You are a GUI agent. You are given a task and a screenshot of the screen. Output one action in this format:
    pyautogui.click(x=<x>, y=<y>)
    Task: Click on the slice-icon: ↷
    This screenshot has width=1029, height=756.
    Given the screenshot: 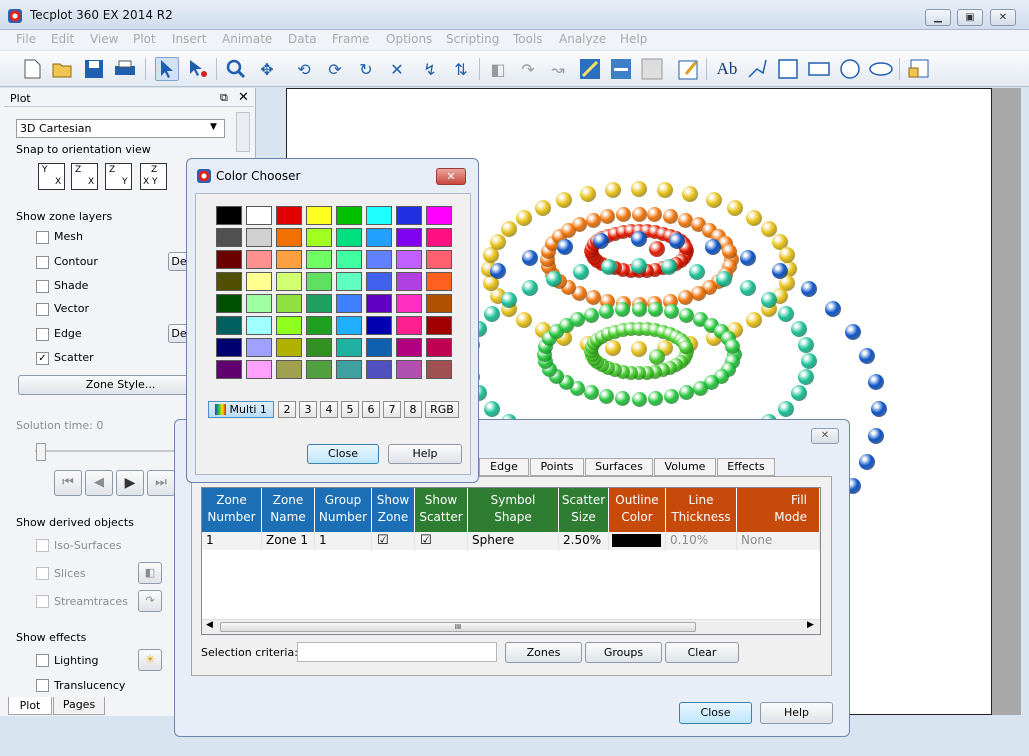 What is the action you would take?
    pyautogui.click(x=528, y=69)
    